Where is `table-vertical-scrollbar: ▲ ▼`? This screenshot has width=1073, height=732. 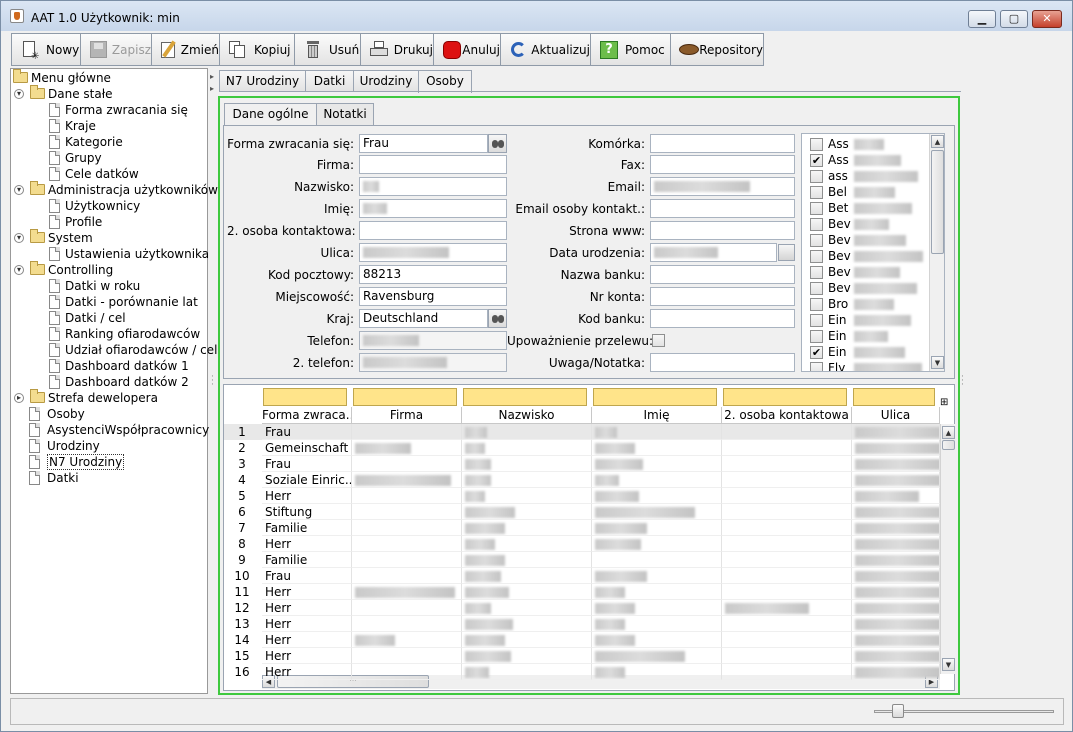
table-vertical-scrollbar: ▲ ▼ is located at coordinates (947, 549).